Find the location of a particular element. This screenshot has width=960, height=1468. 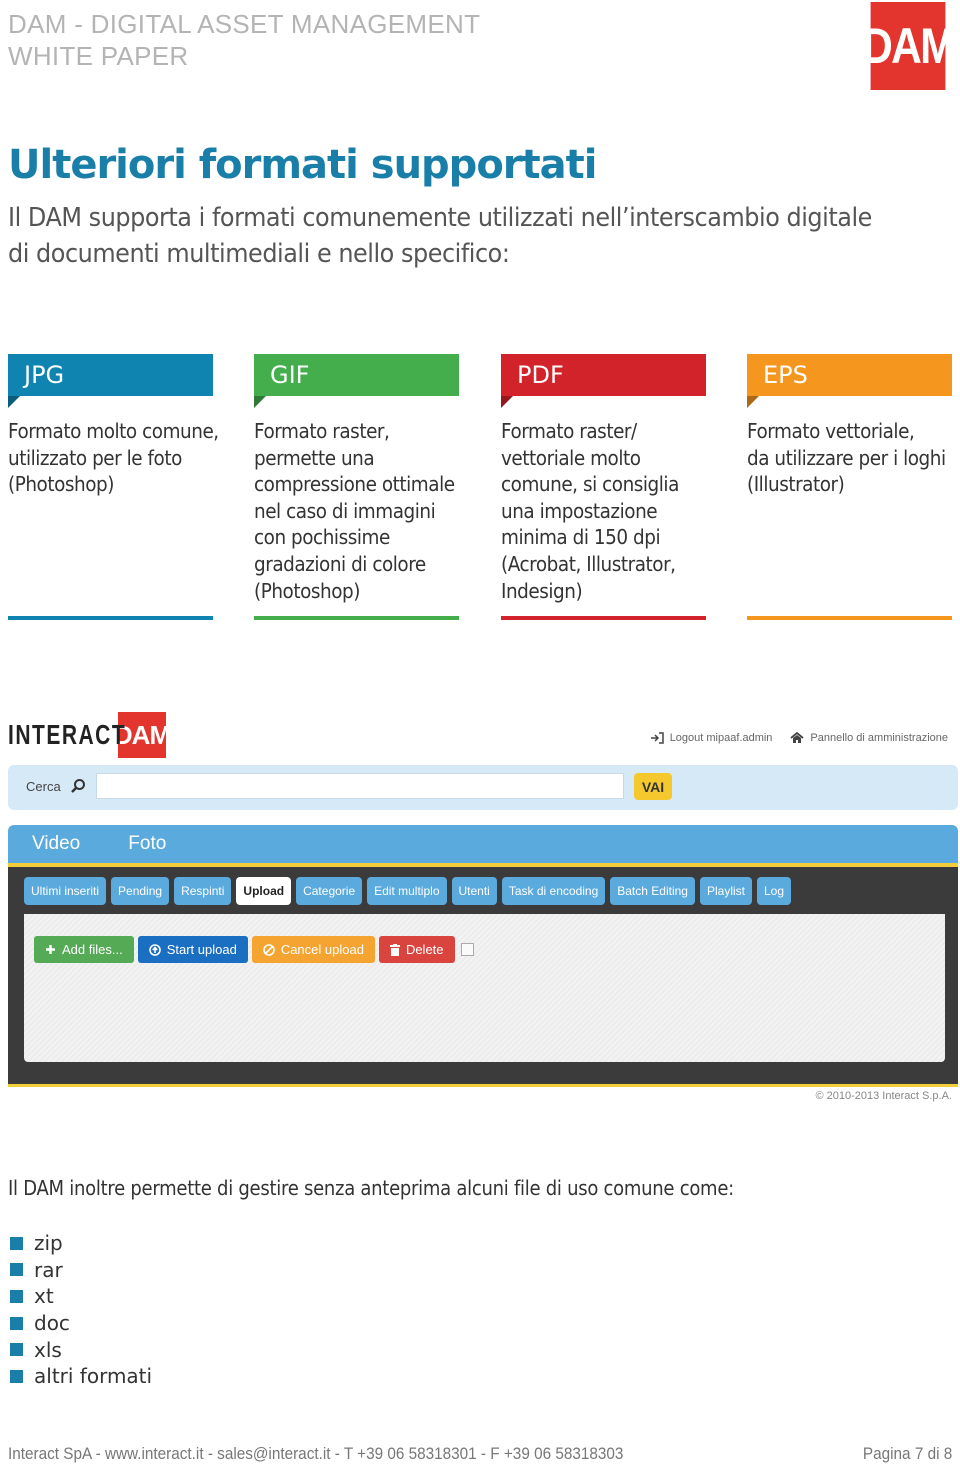

start-upload-button: Start upload is located at coordinates (192, 949).